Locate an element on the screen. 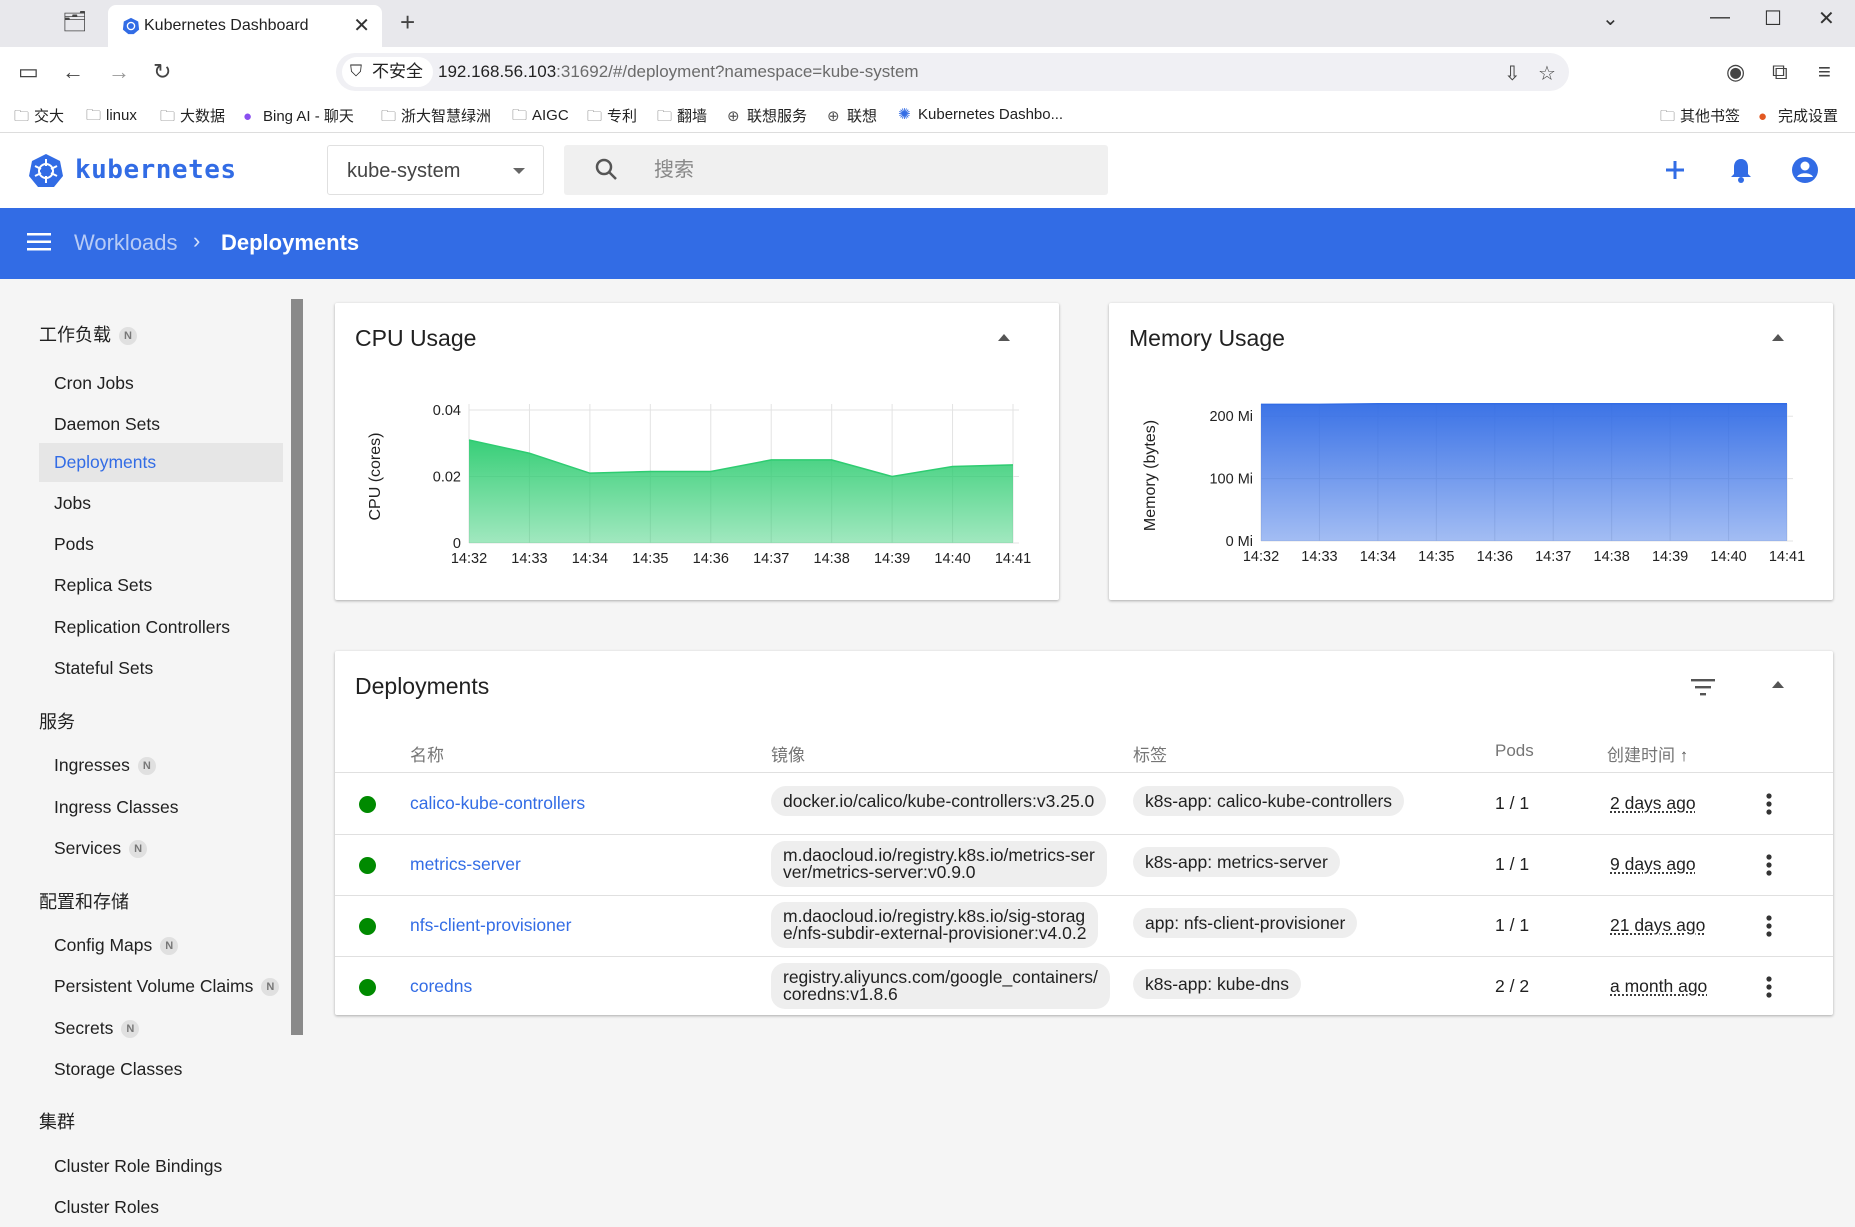 Image resolution: width=1855 pixels, height=1227 pixels. deployment-name-link: coredns is located at coordinates (441, 986).